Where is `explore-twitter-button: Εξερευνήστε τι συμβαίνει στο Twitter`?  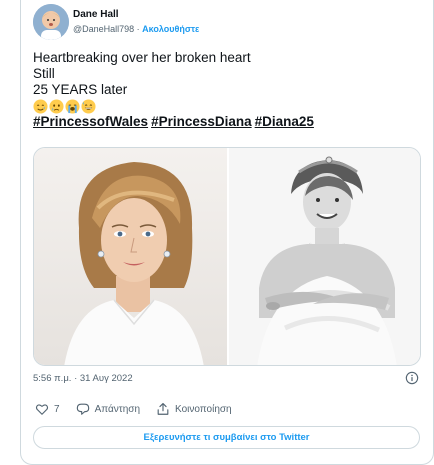 explore-twitter-button: Εξερευνήστε τι συμβαίνει στο Twitter is located at coordinates (226, 437).